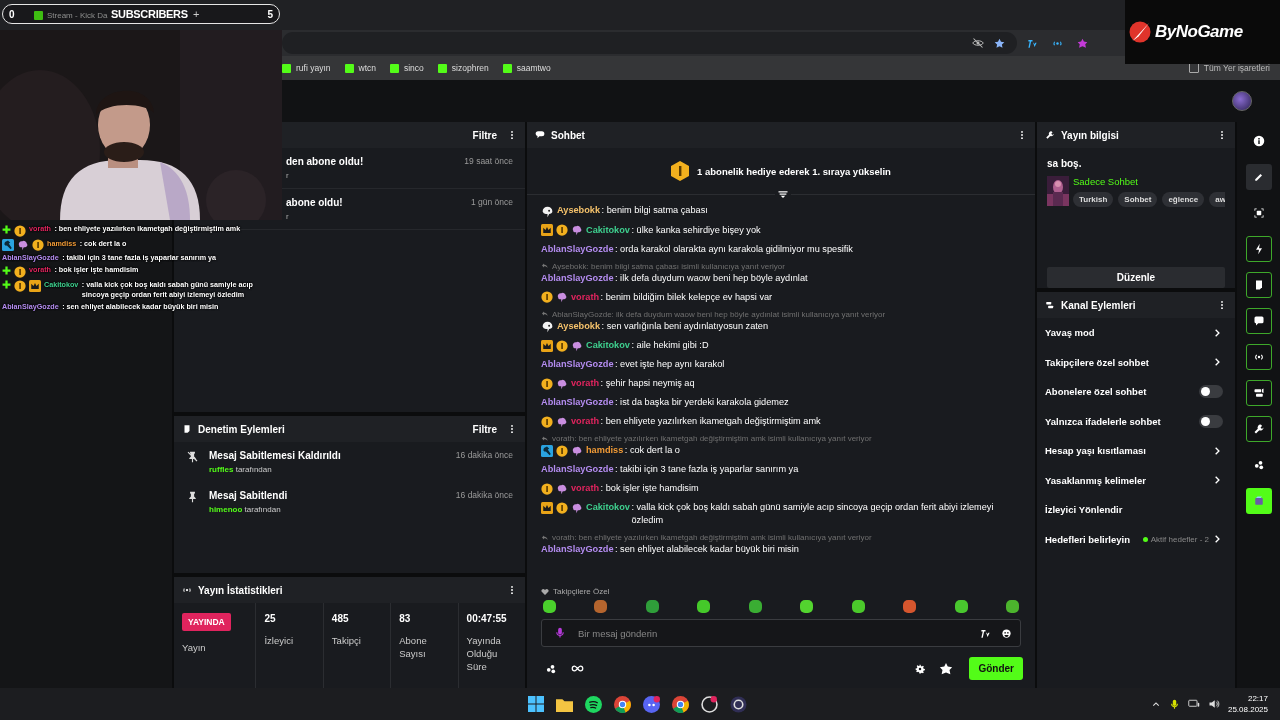 Image resolution: width=1280 pixels, height=720 pixels. Describe the element at coordinates (1183, 199) in the screenshot. I see `tag-chip: eğlence` at that location.